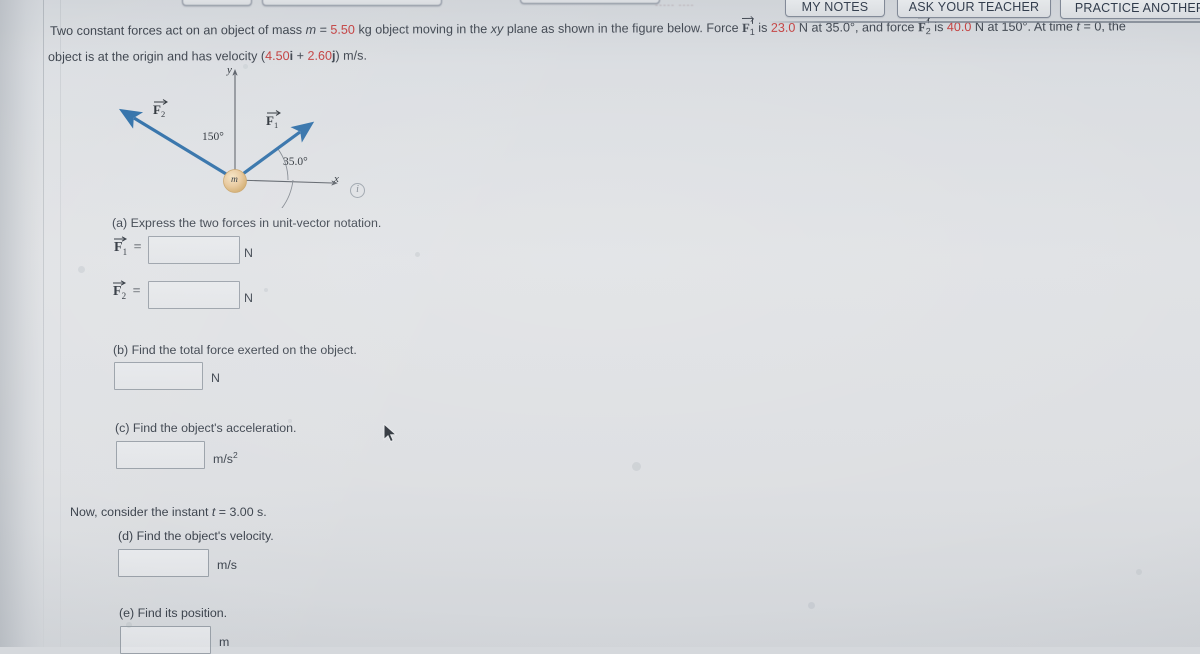 The width and height of the screenshot is (1200, 654). I want to click on force-f2-label: F2, so click(160, 109).